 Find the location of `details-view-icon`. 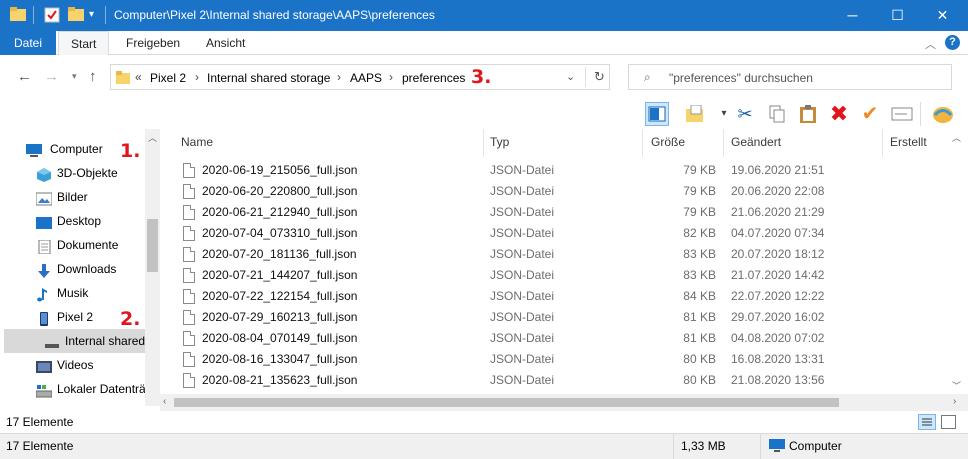

details-view-icon is located at coordinates (927, 422).